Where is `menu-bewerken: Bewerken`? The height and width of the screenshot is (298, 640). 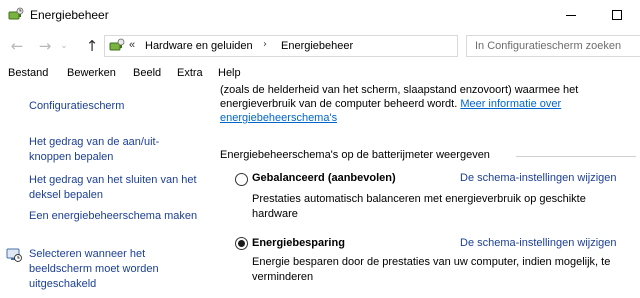
menu-bewerken: Bewerken is located at coordinates (91, 73).